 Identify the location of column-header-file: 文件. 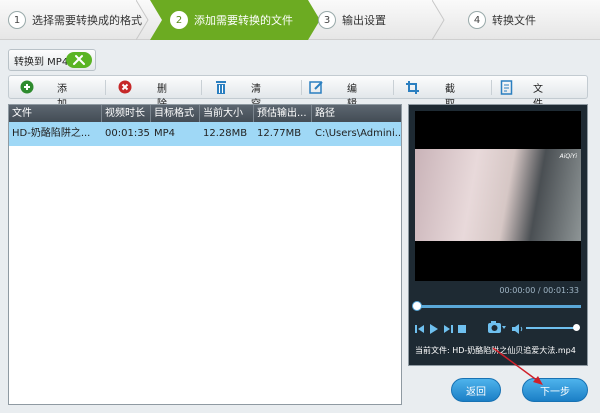
(55, 113).